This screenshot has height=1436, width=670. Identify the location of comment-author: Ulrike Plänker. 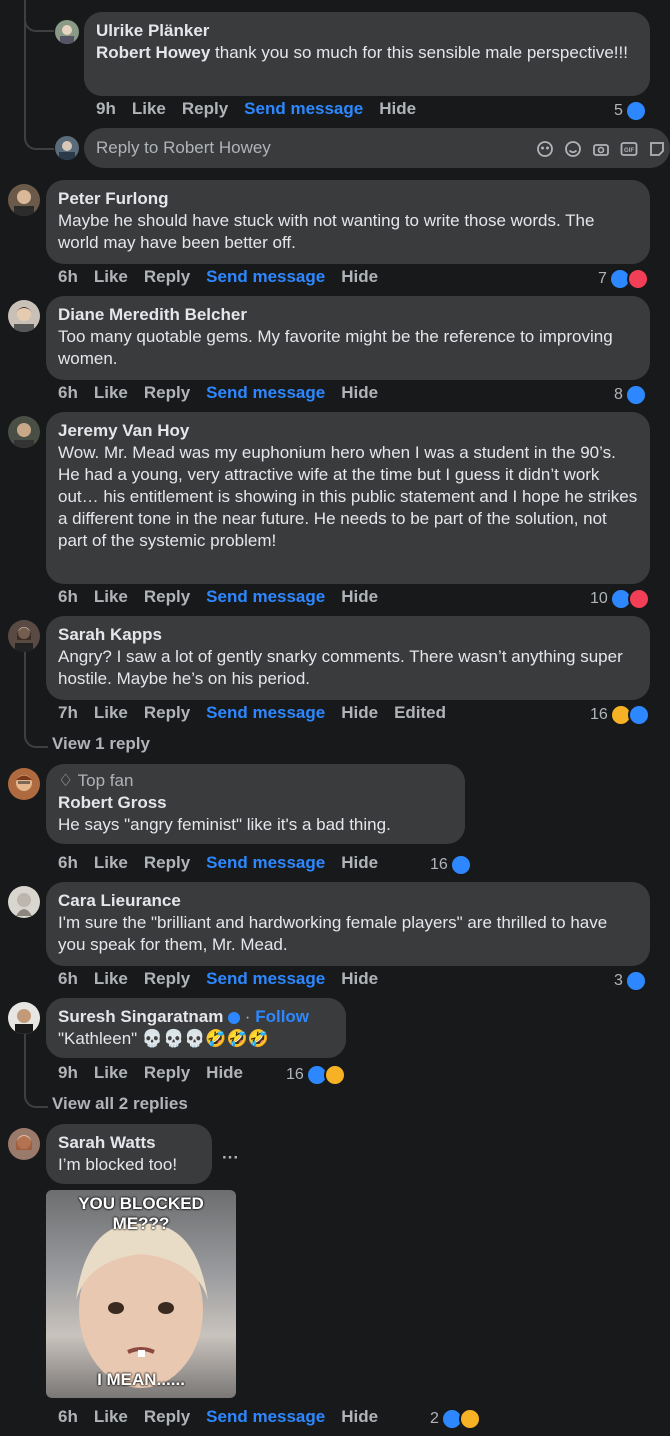
(367, 31).